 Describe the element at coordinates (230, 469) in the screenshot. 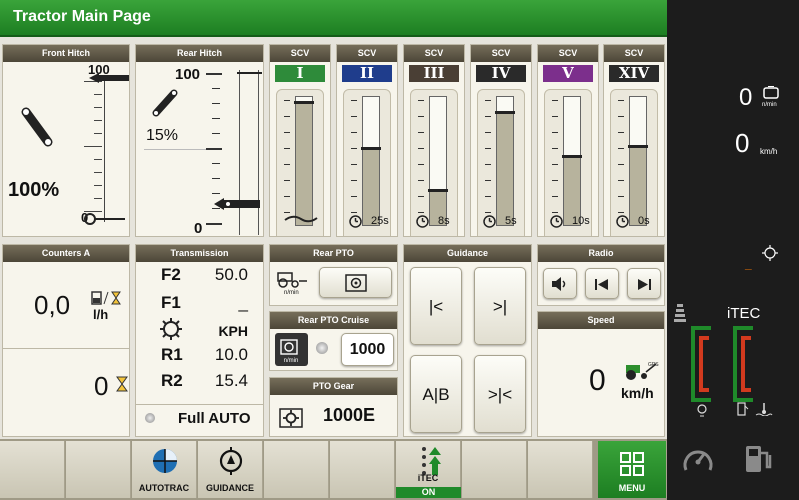

I see `guidance-shortcut-button: GUIDANCE` at that location.